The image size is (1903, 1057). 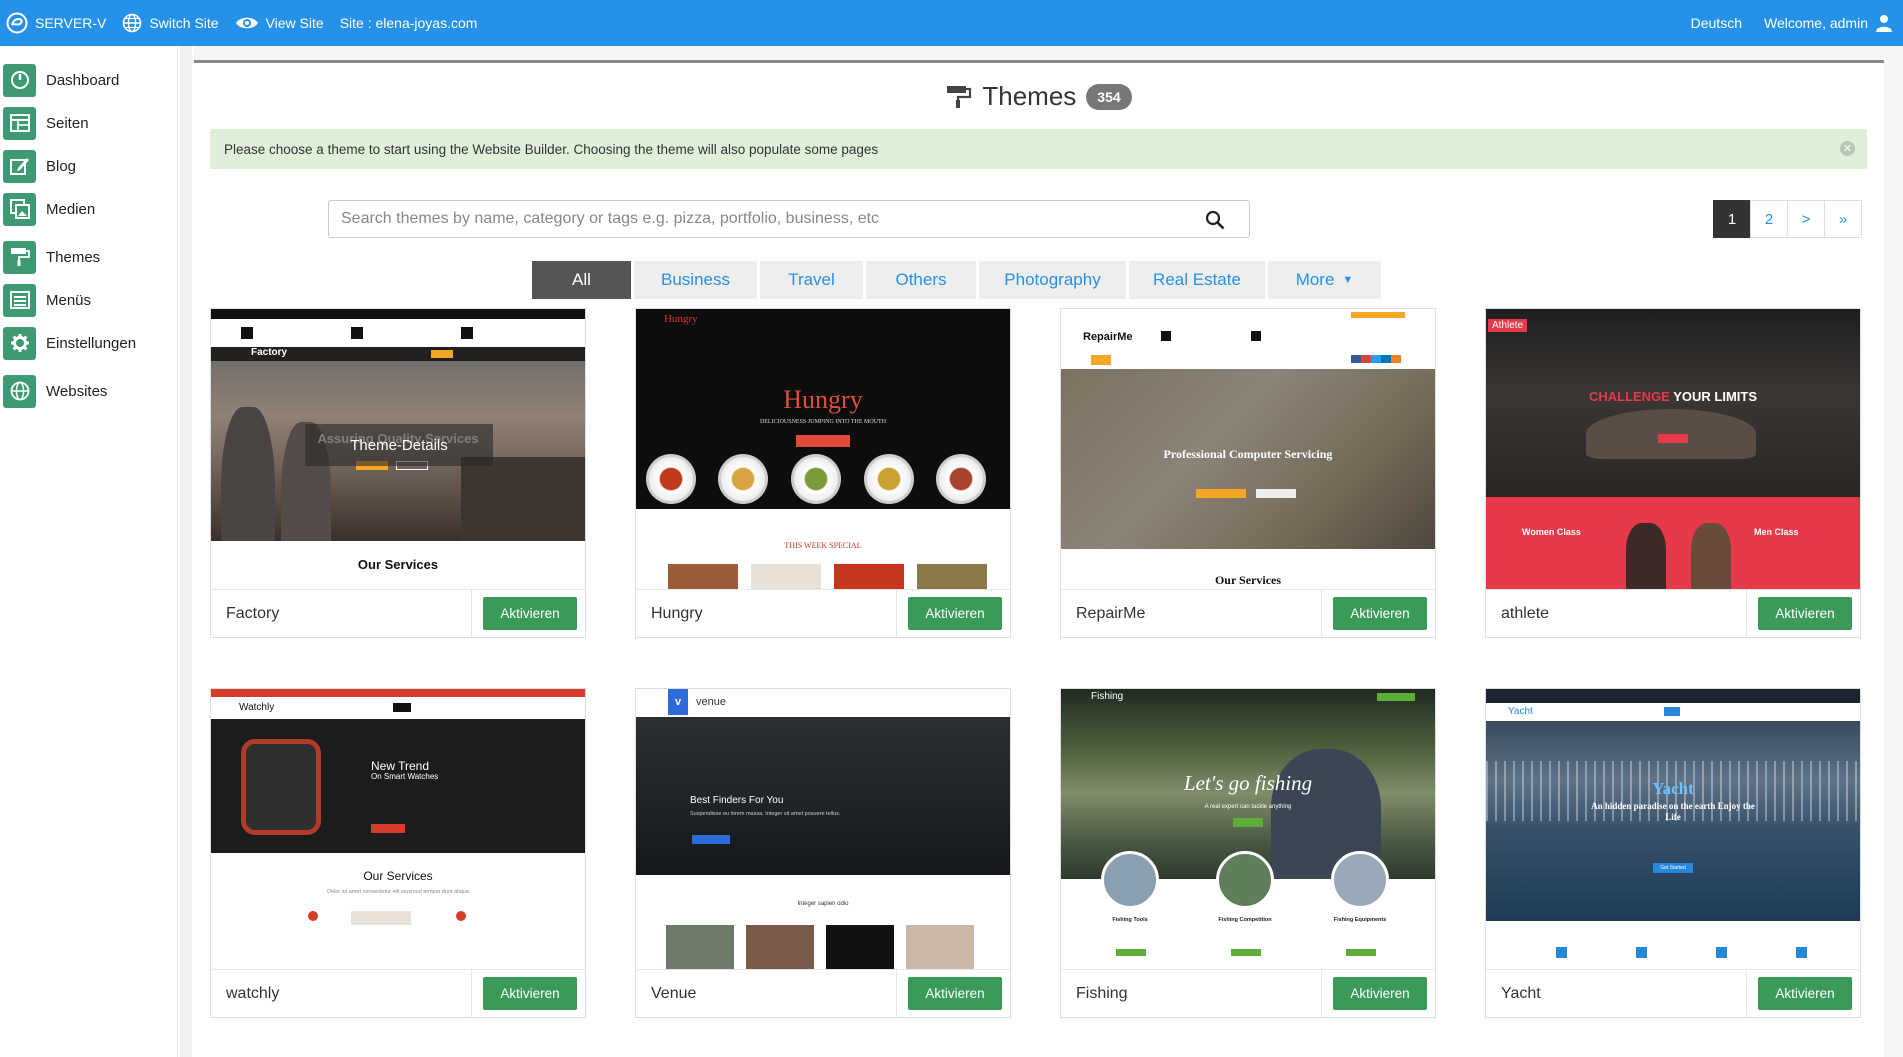 What do you see at coordinates (823, 613) in the screenshot?
I see `theme-card-footer: Hungry Aktivieren` at bounding box center [823, 613].